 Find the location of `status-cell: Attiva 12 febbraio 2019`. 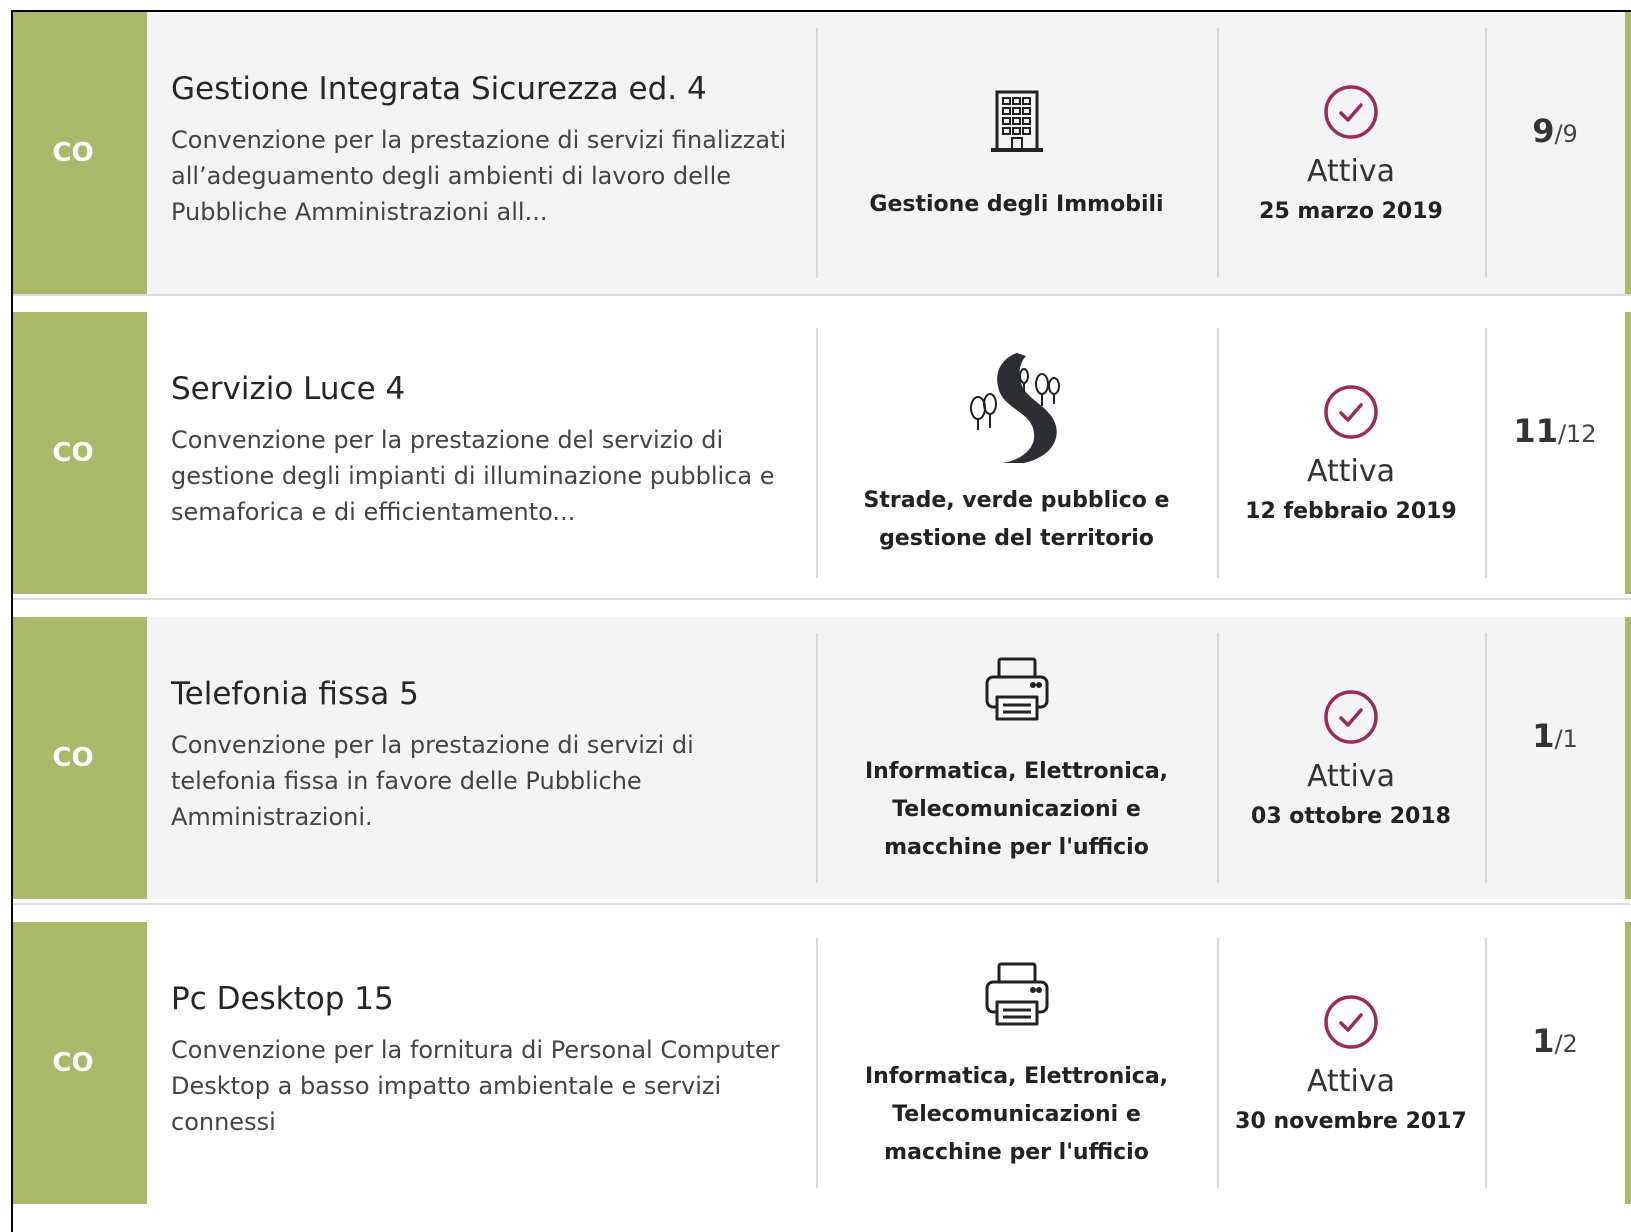

status-cell: Attiva 12 febbraio 2019 is located at coordinates (1351, 453).